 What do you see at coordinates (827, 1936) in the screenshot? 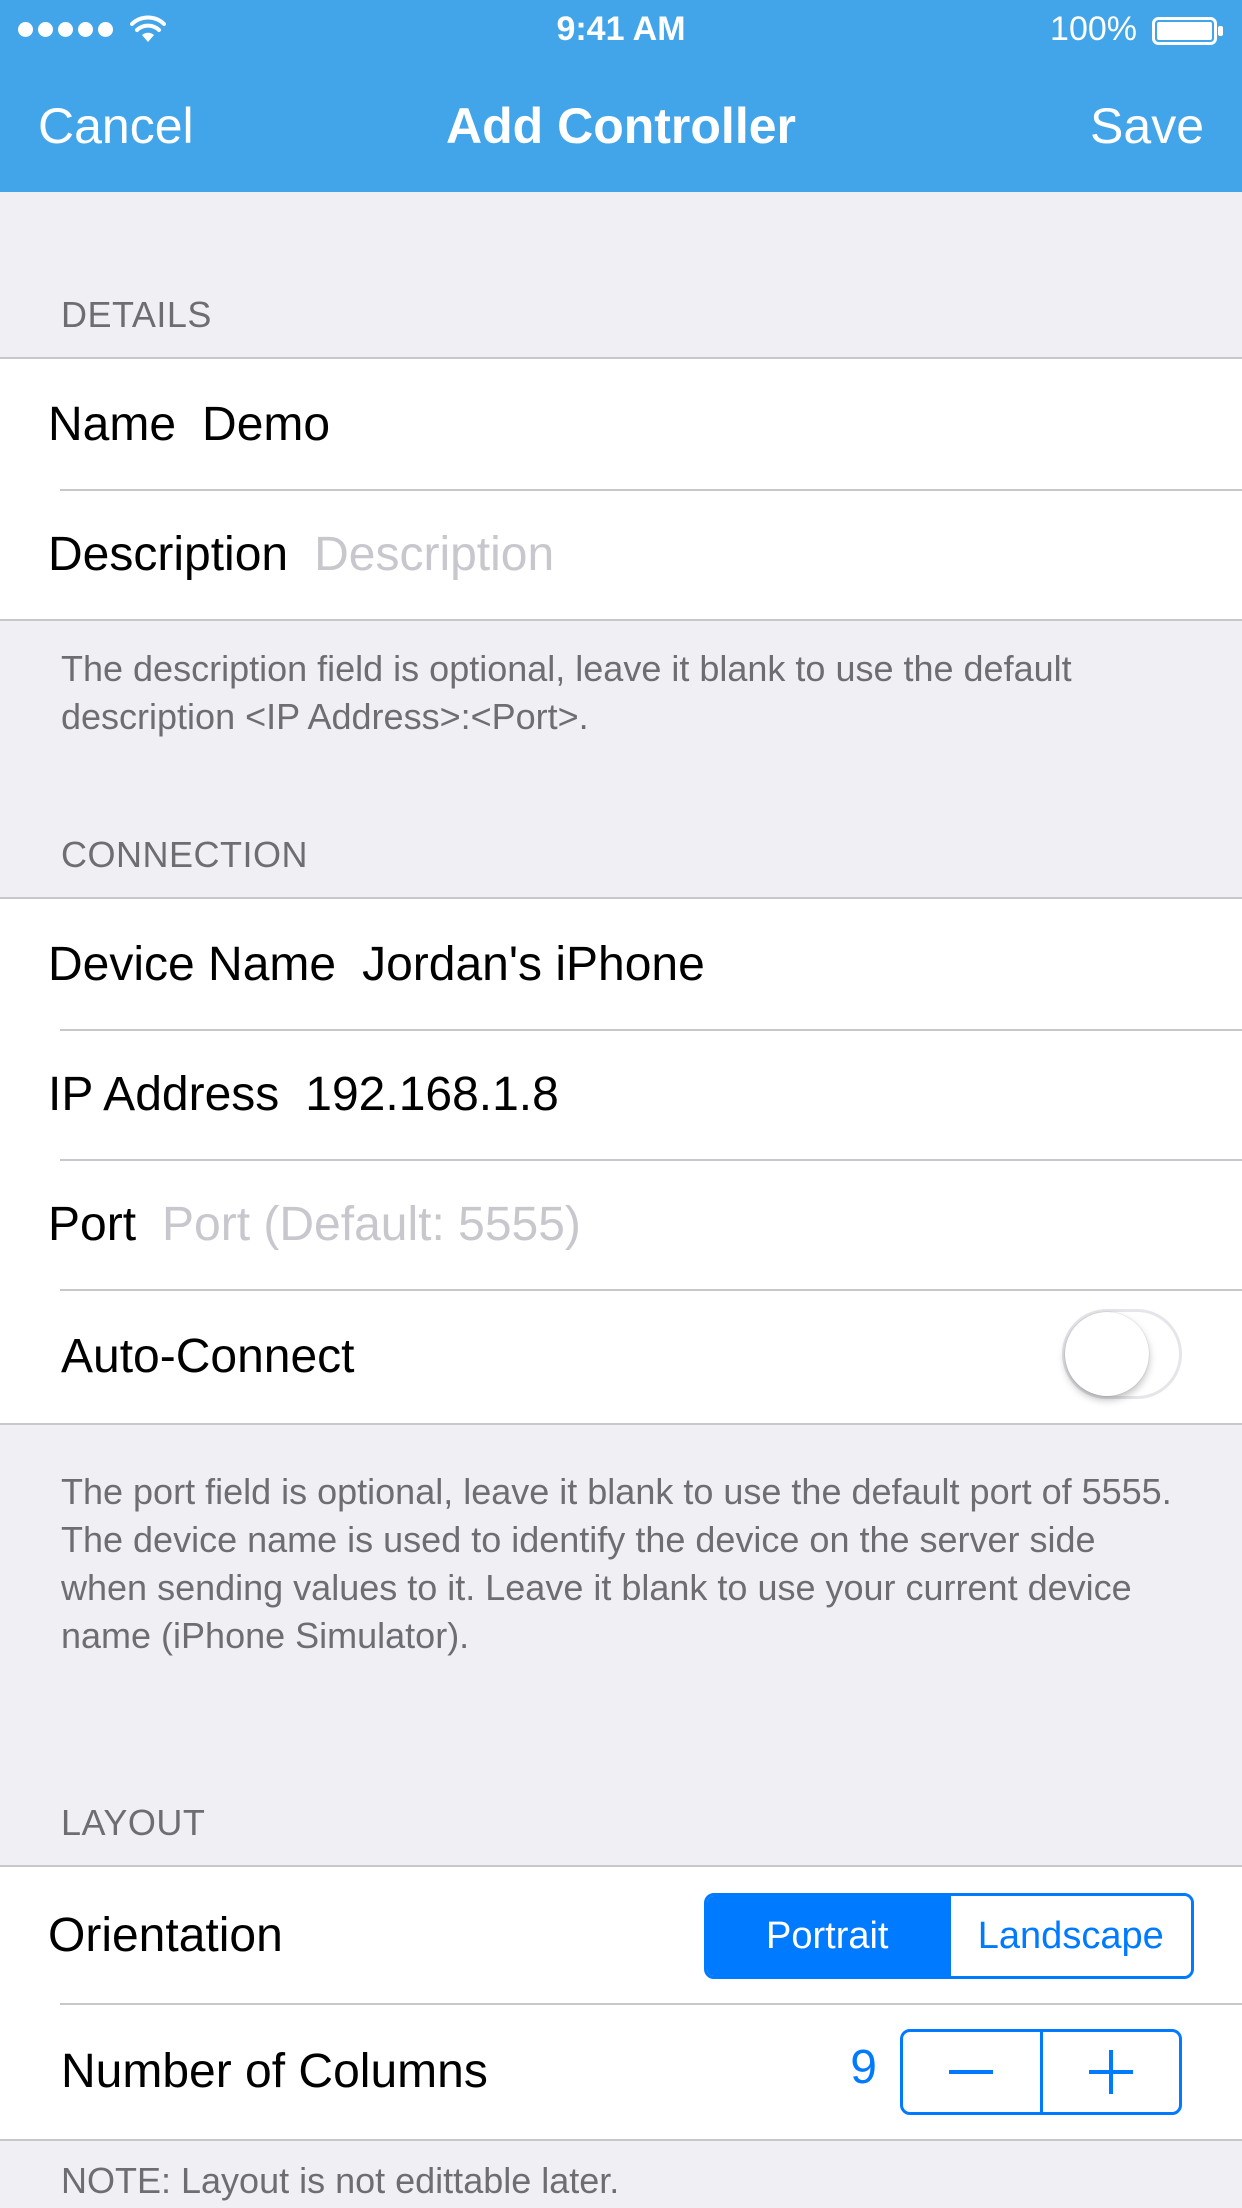
I see `segment-portrait: Portrait` at bounding box center [827, 1936].